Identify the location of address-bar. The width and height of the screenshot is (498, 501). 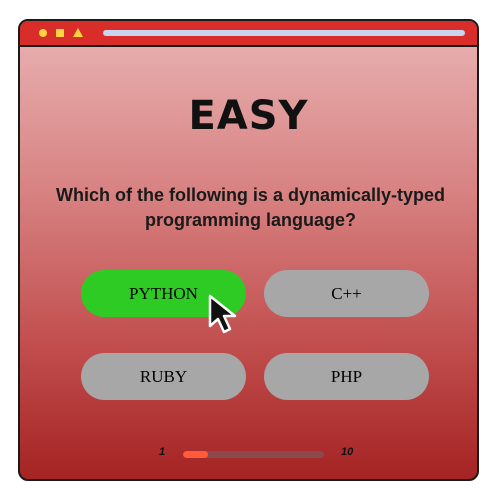
(284, 33).